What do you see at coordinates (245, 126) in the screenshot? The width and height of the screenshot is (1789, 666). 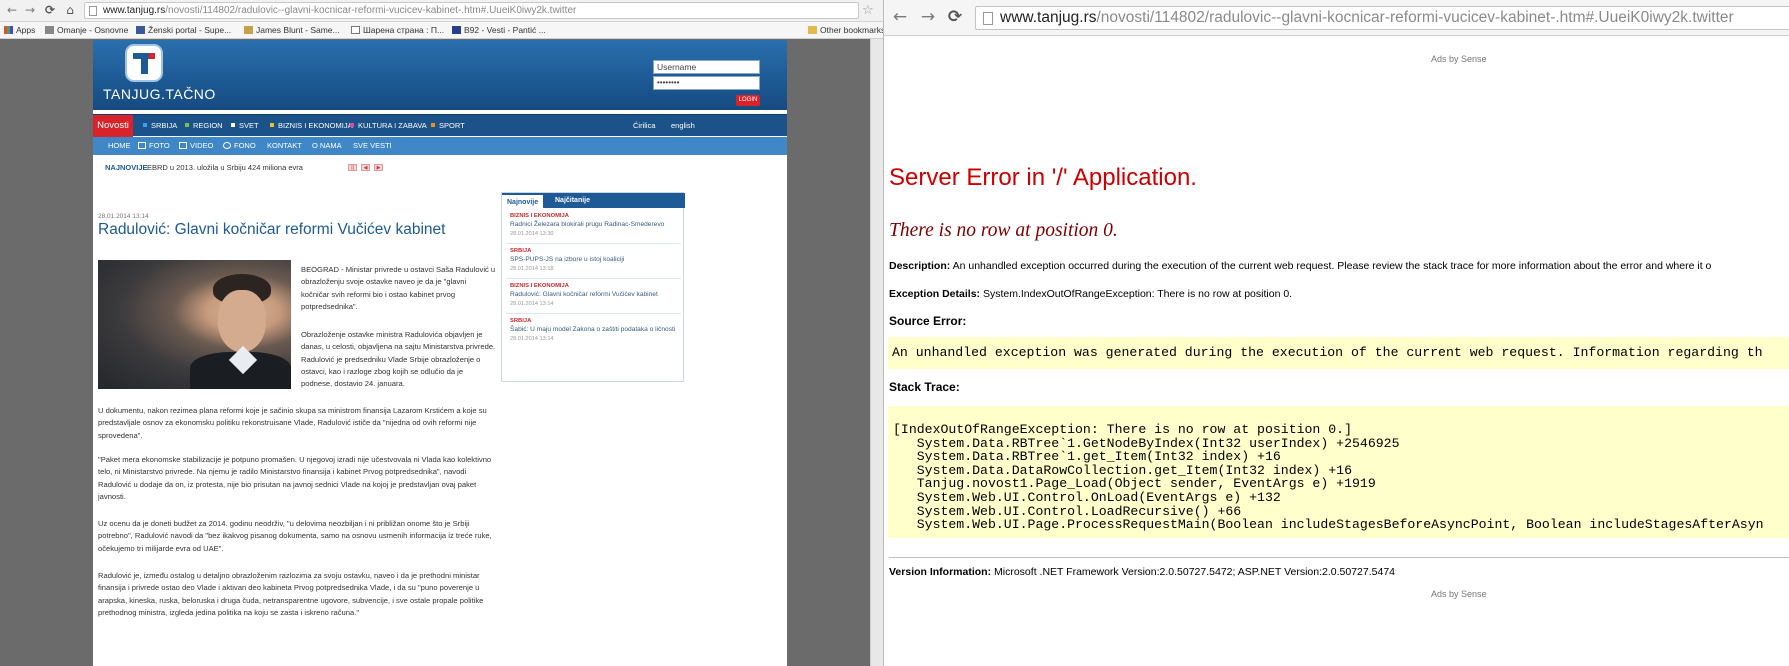 I see `menu-item-svet: SVET` at bounding box center [245, 126].